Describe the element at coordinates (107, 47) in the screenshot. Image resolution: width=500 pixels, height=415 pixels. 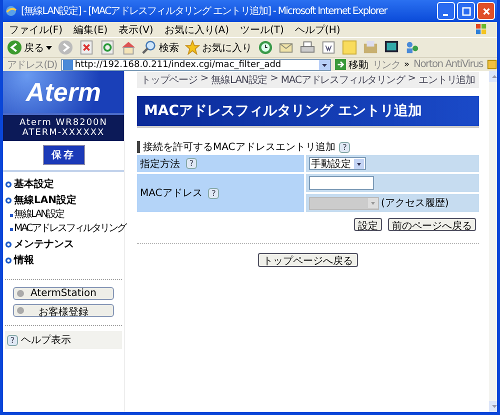
I see `refresh-icon` at that location.